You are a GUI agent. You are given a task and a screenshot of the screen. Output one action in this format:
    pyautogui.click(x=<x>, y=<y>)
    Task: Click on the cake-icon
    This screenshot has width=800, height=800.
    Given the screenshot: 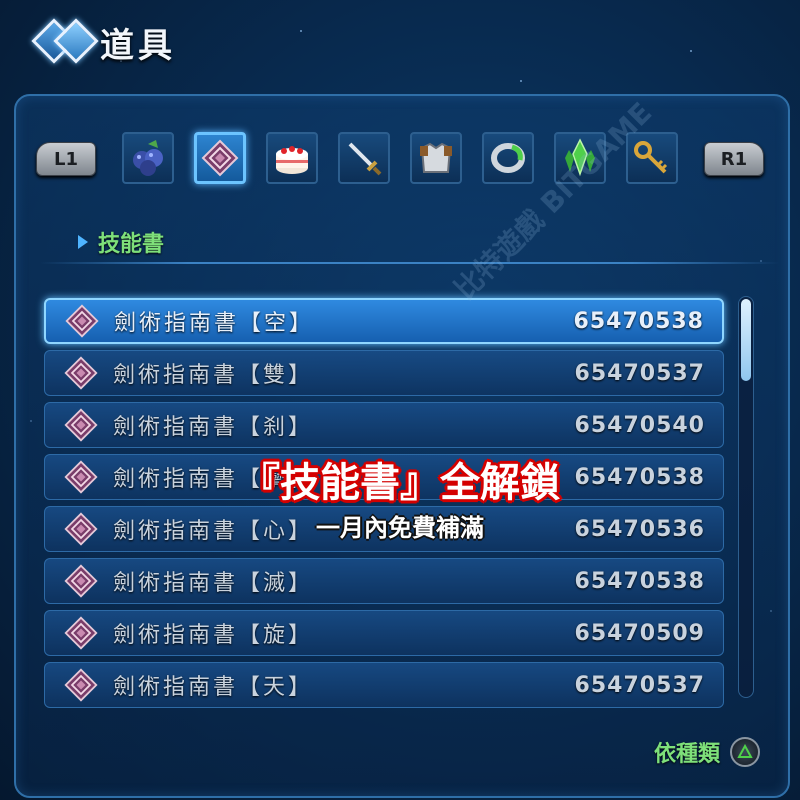 What is the action you would take?
    pyautogui.click(x=292, y=160)
    